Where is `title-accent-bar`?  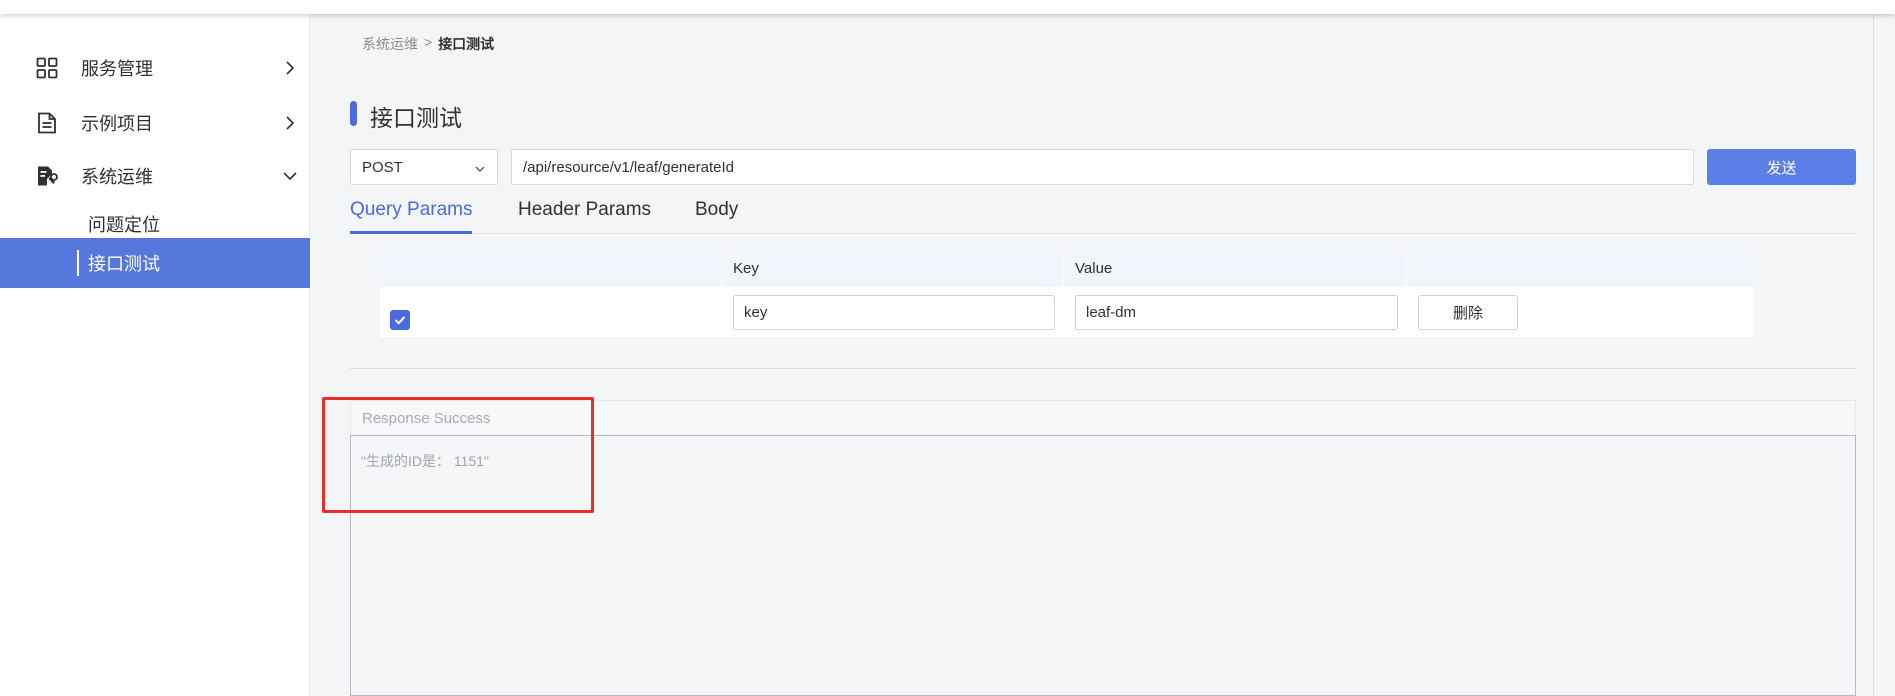
title-accent-bar is located at coordinates (353, 113).